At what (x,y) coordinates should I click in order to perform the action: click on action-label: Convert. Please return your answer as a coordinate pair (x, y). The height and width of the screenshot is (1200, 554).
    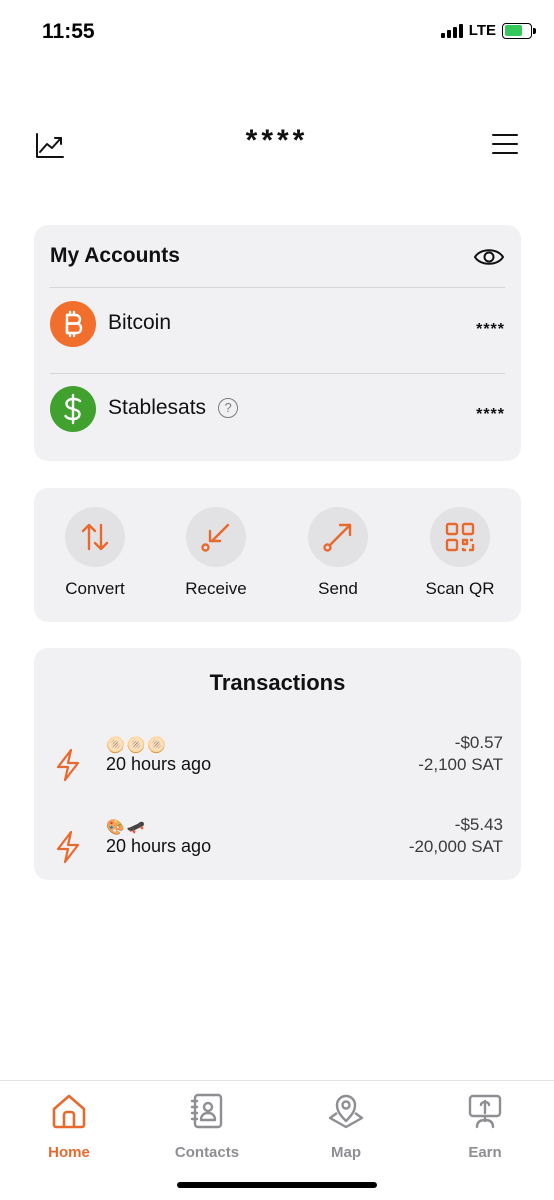
    Looking at the image, I should click on (95, 588).